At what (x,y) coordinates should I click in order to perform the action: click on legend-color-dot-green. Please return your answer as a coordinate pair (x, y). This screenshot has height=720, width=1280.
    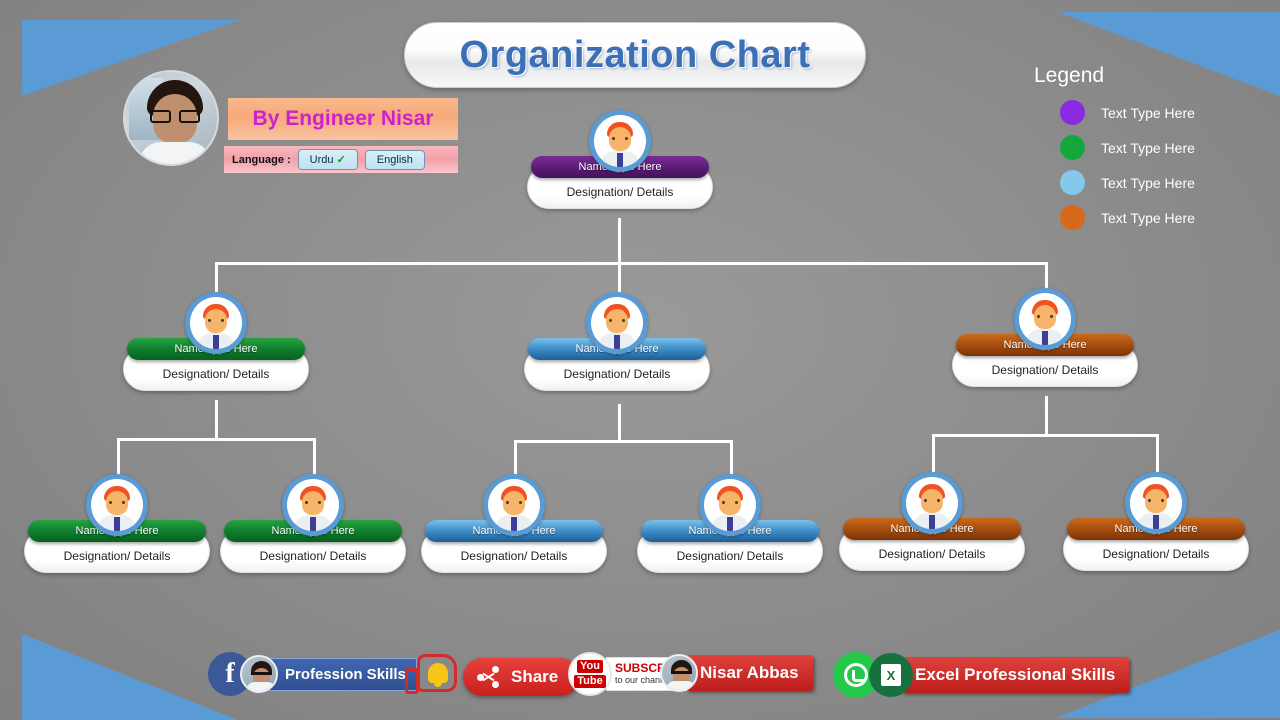
    Looking at the image, I should click on (1072, 147).